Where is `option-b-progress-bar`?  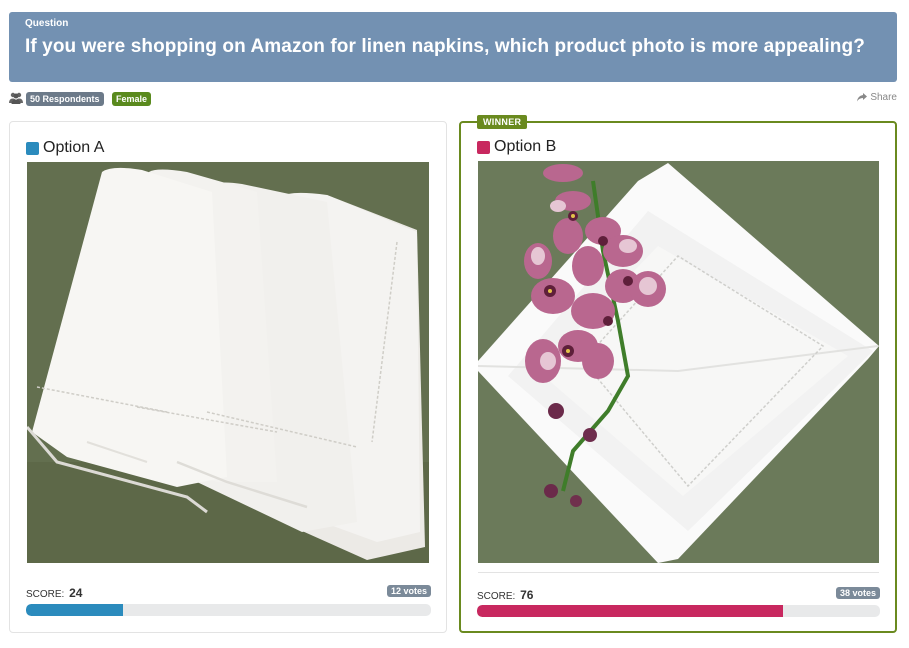 option-b-progress-bar is located at coordinates (678, 611).